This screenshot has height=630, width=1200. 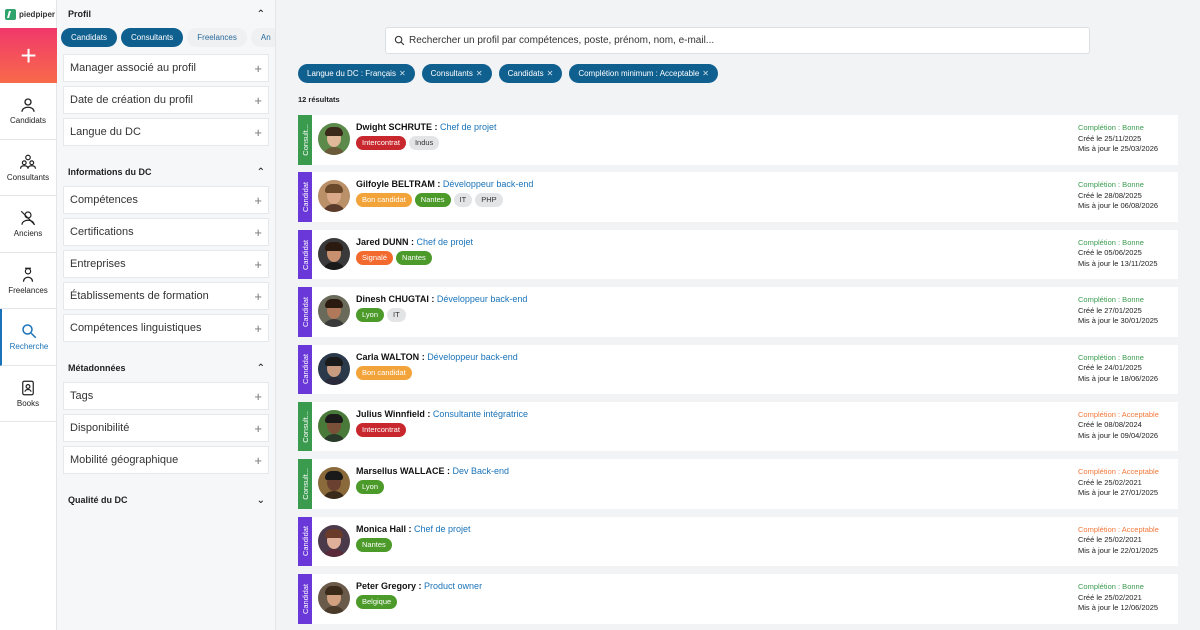 I want to click on search-bar, so click(x=737, y=40).